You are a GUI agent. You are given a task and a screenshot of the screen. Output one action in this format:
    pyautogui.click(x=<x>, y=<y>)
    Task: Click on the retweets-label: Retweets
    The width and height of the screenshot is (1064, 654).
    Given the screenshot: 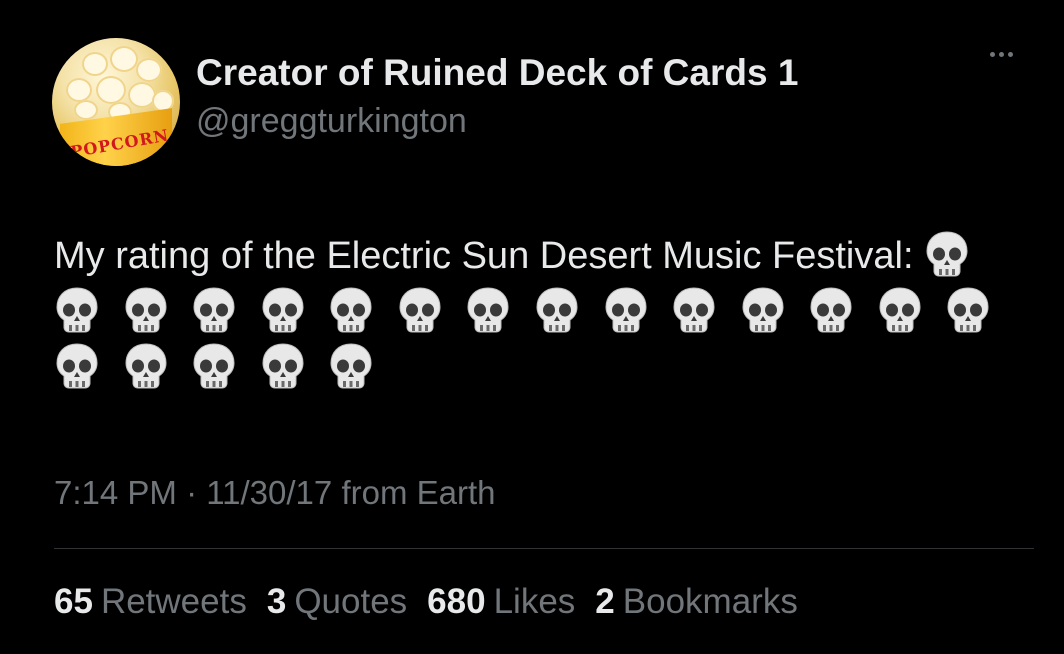 What is the action you would take?
    pyautogui.click(x=173, y=601)
    